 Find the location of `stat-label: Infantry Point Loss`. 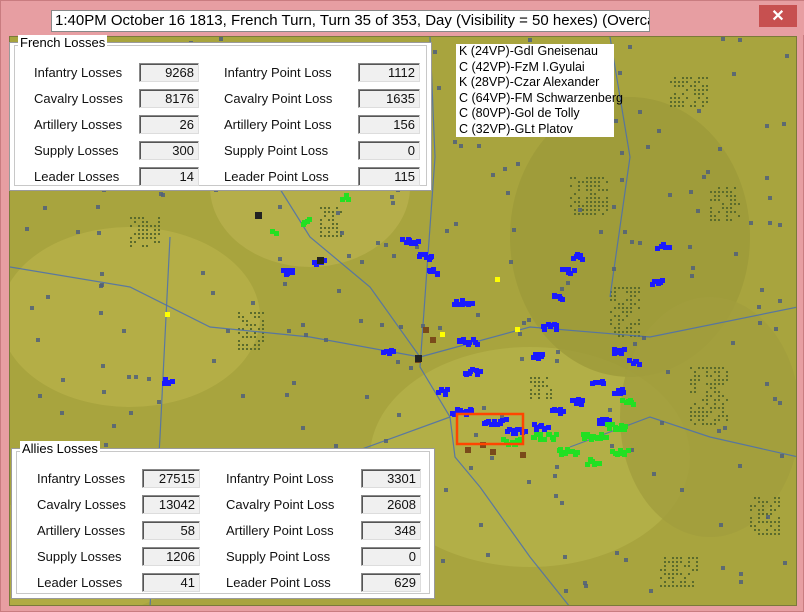

stat-label: Infantry Point Loss is located at coordinates (278, 72).